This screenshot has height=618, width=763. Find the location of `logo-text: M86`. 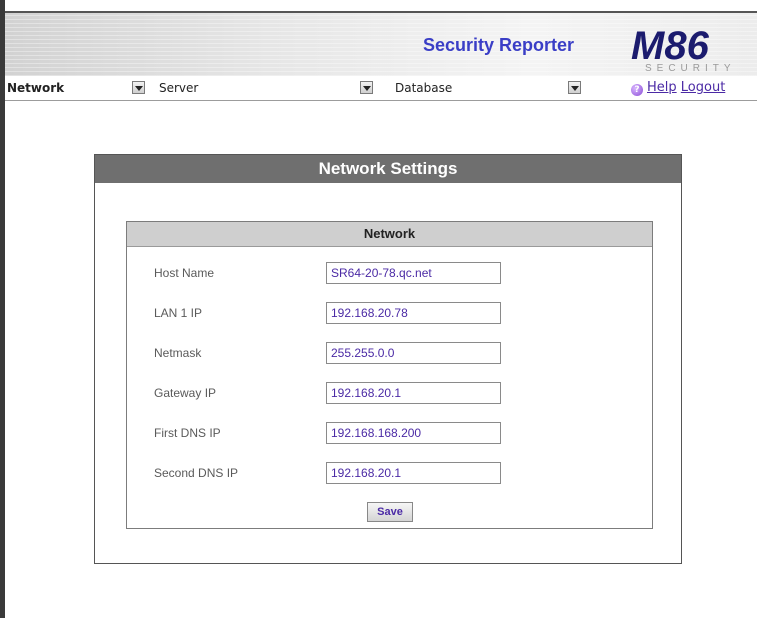

logo-text: M86 is located at coordinates (670, 46).